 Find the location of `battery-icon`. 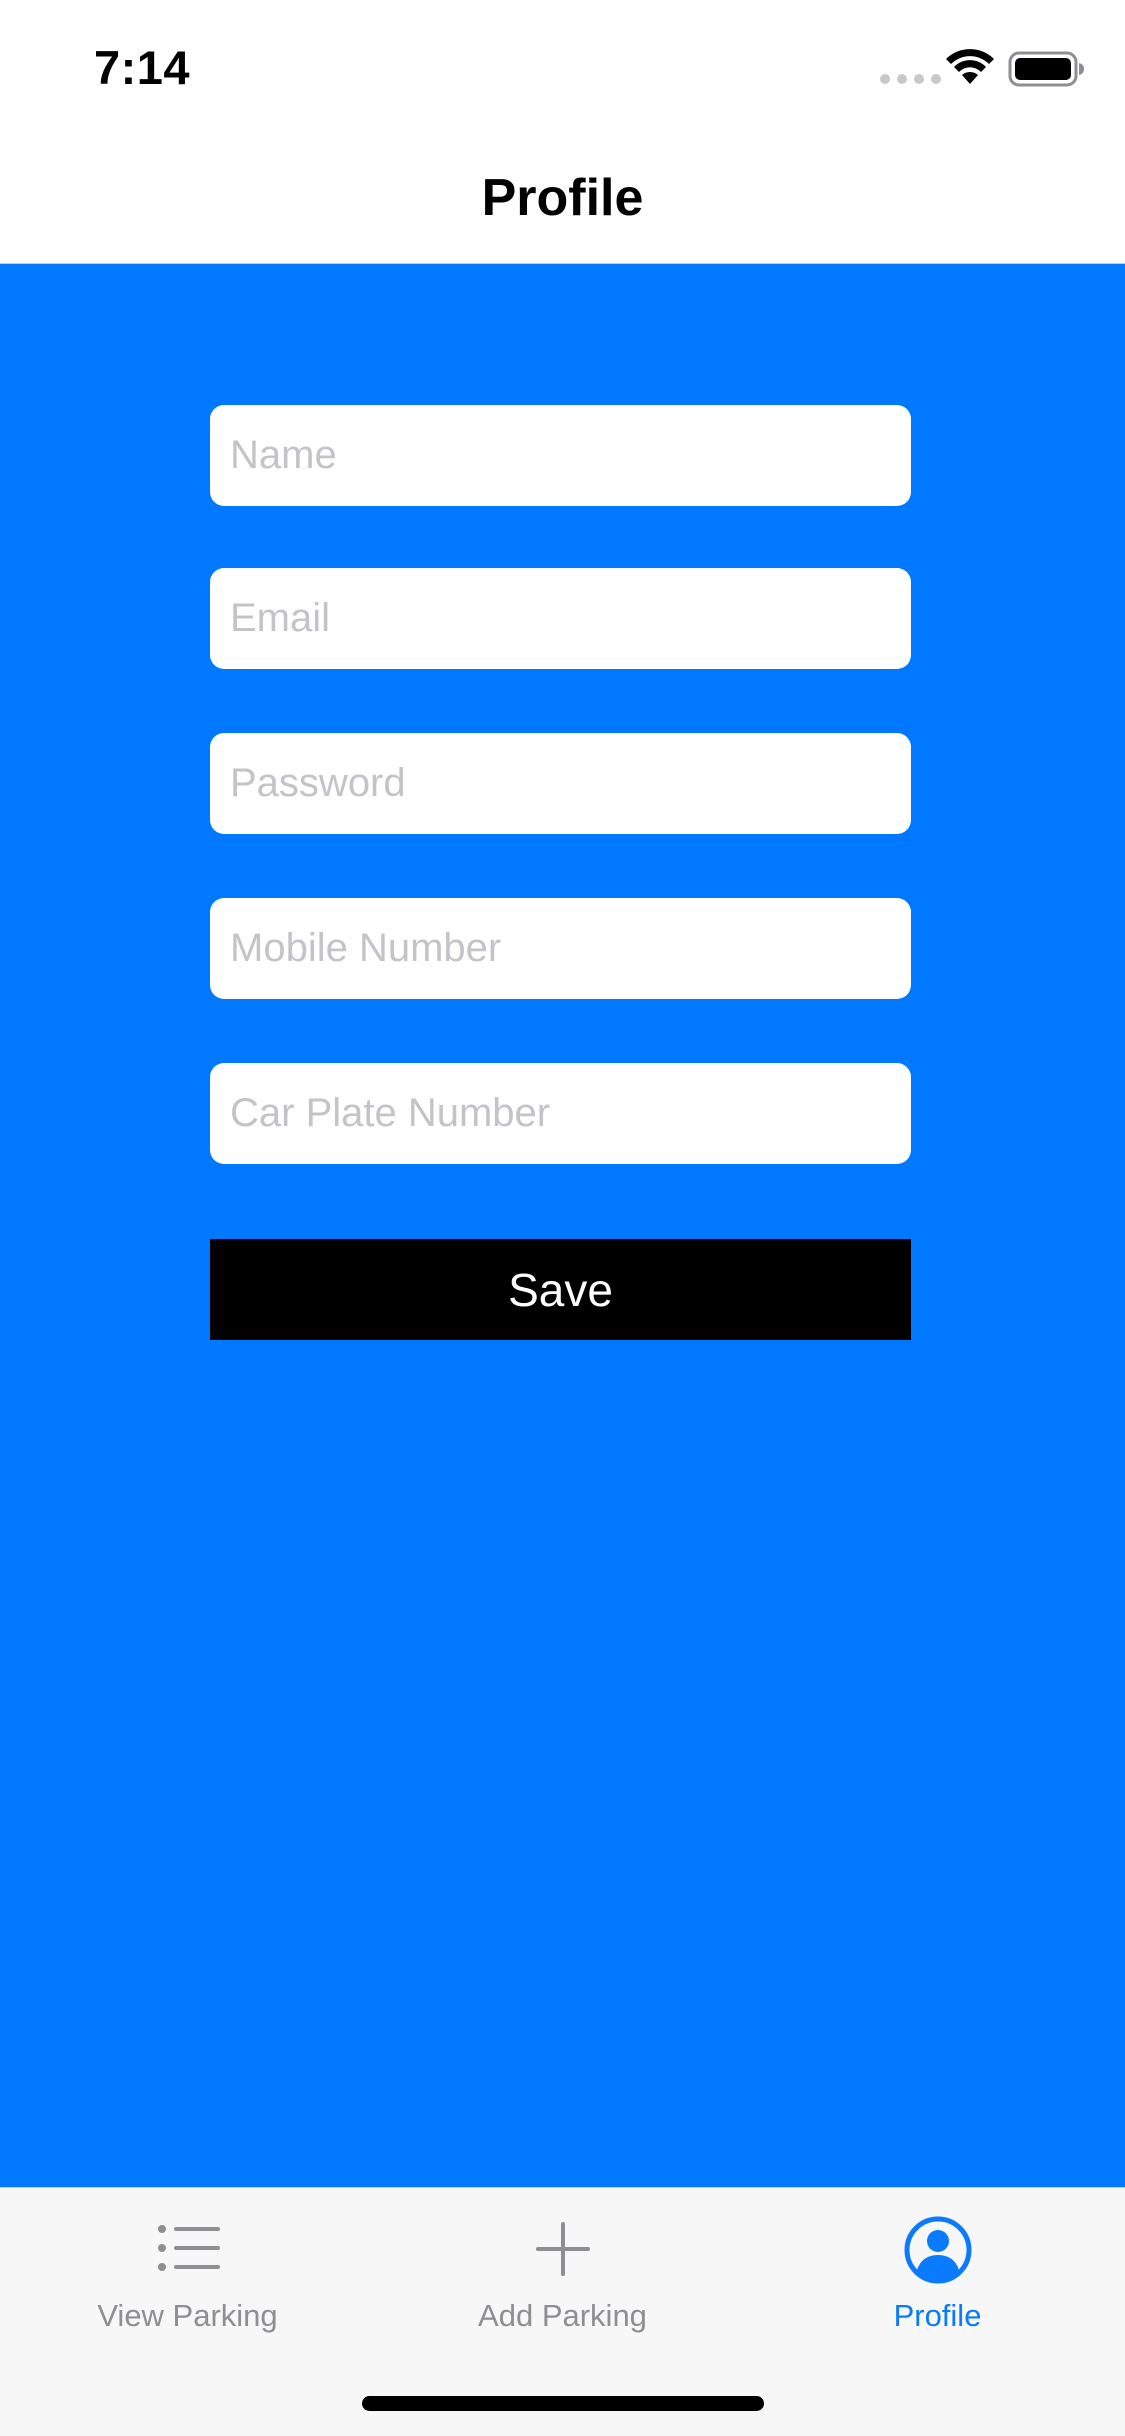

battery-icon is located at coordinates (1046, 69).